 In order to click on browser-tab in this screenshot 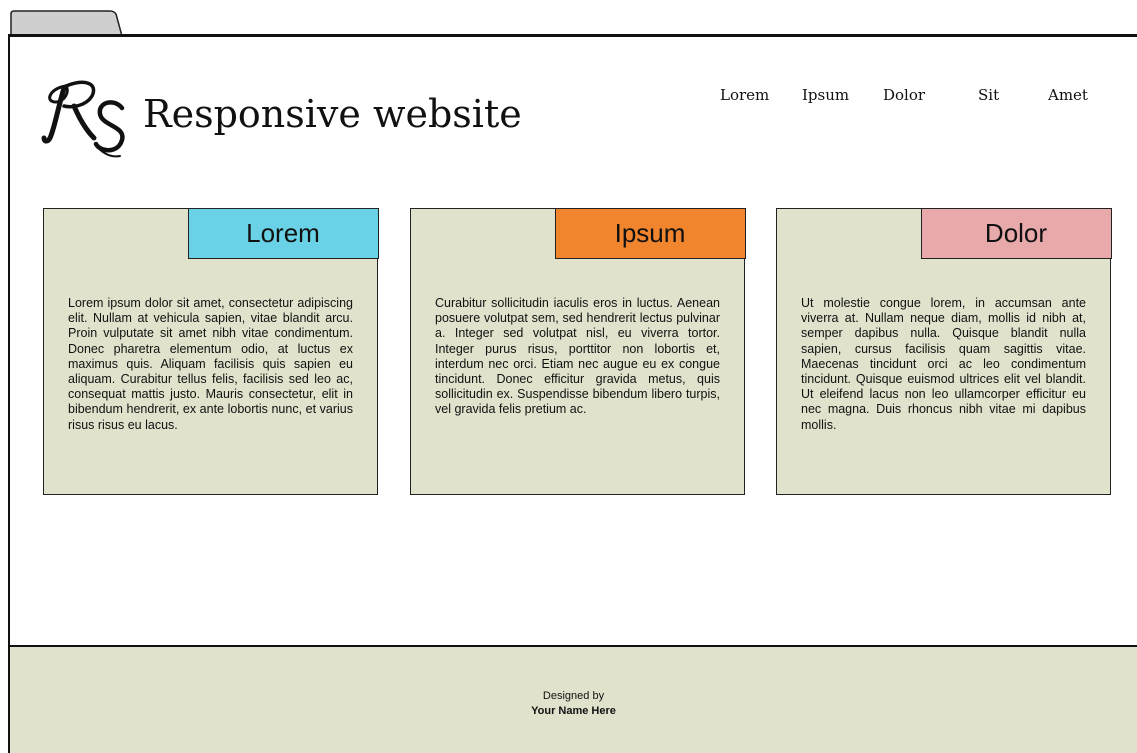, I will do `click(66, 23)`.